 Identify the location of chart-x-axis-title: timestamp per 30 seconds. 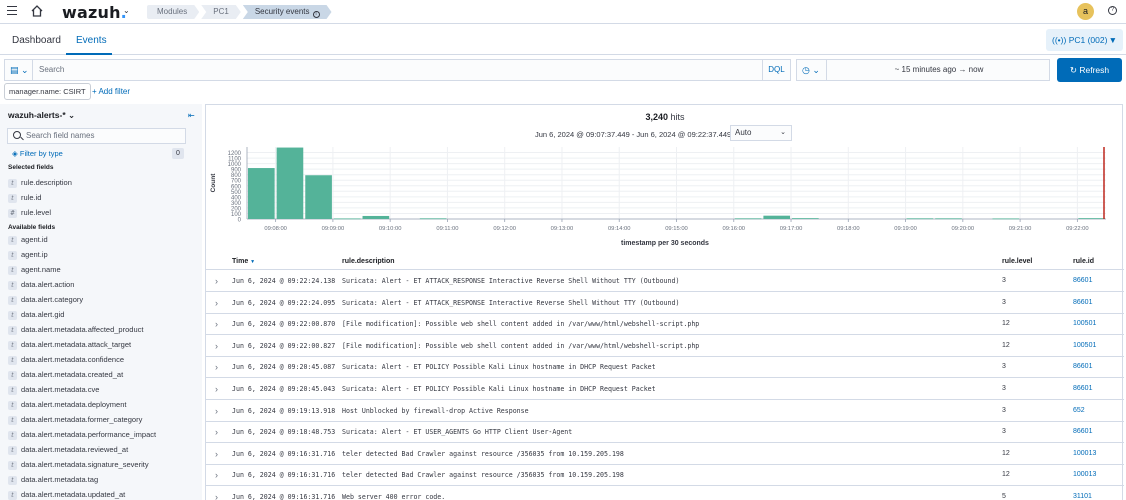
(665, 243).